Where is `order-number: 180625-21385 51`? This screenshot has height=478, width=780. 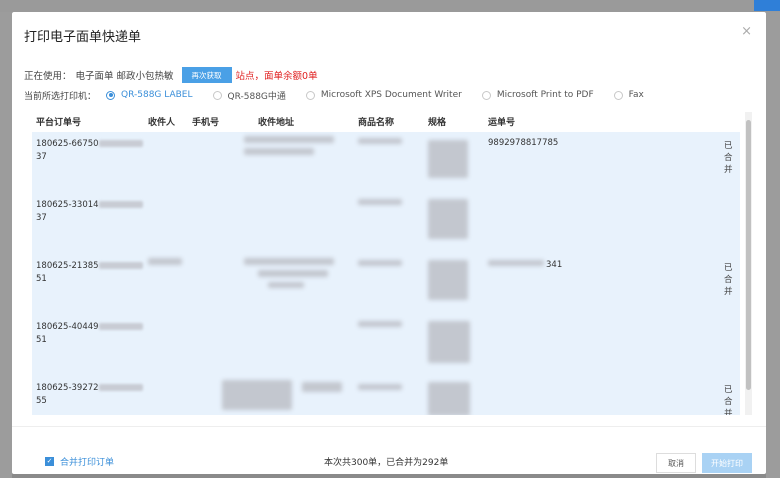
order-number: 180625-21385 51 is located at coordinates (89, 273).